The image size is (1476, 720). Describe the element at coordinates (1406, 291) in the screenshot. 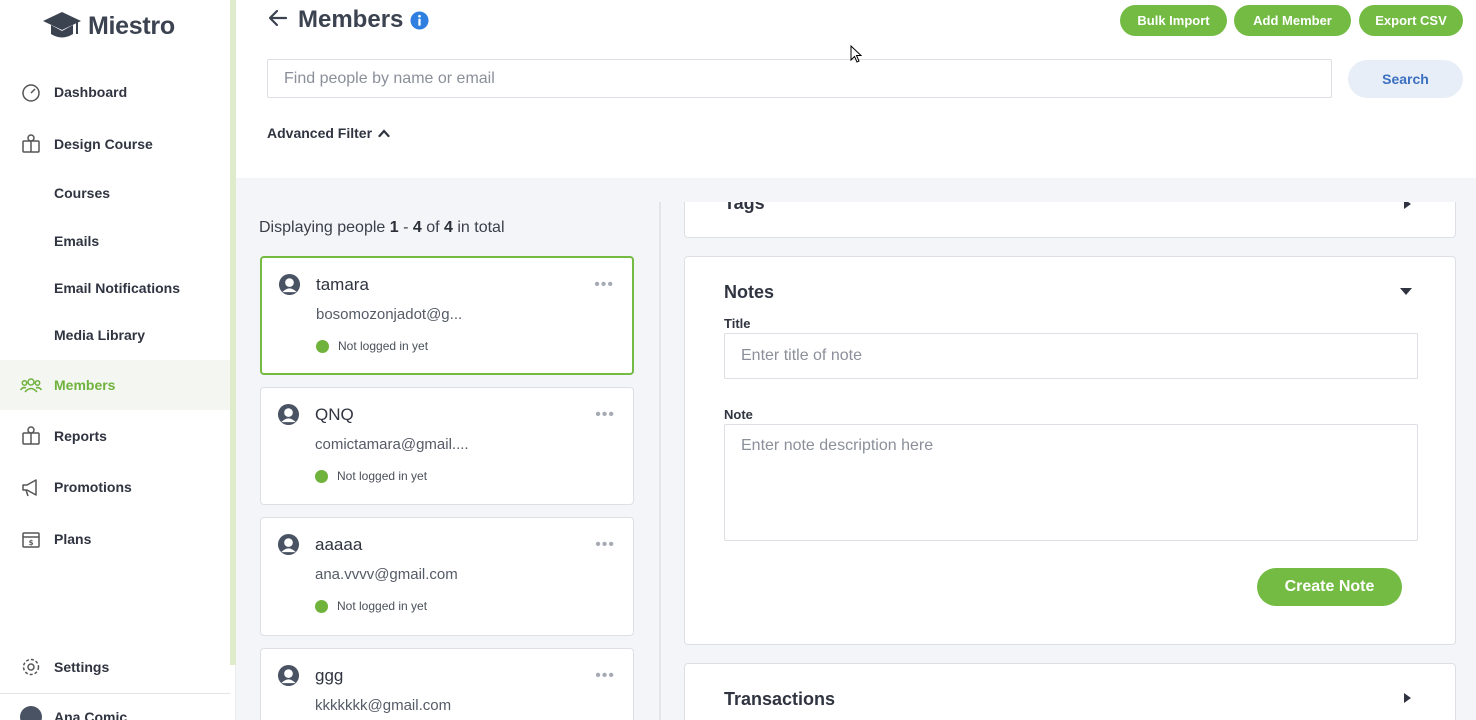

I see `collapse-arrow-icon` at that location.